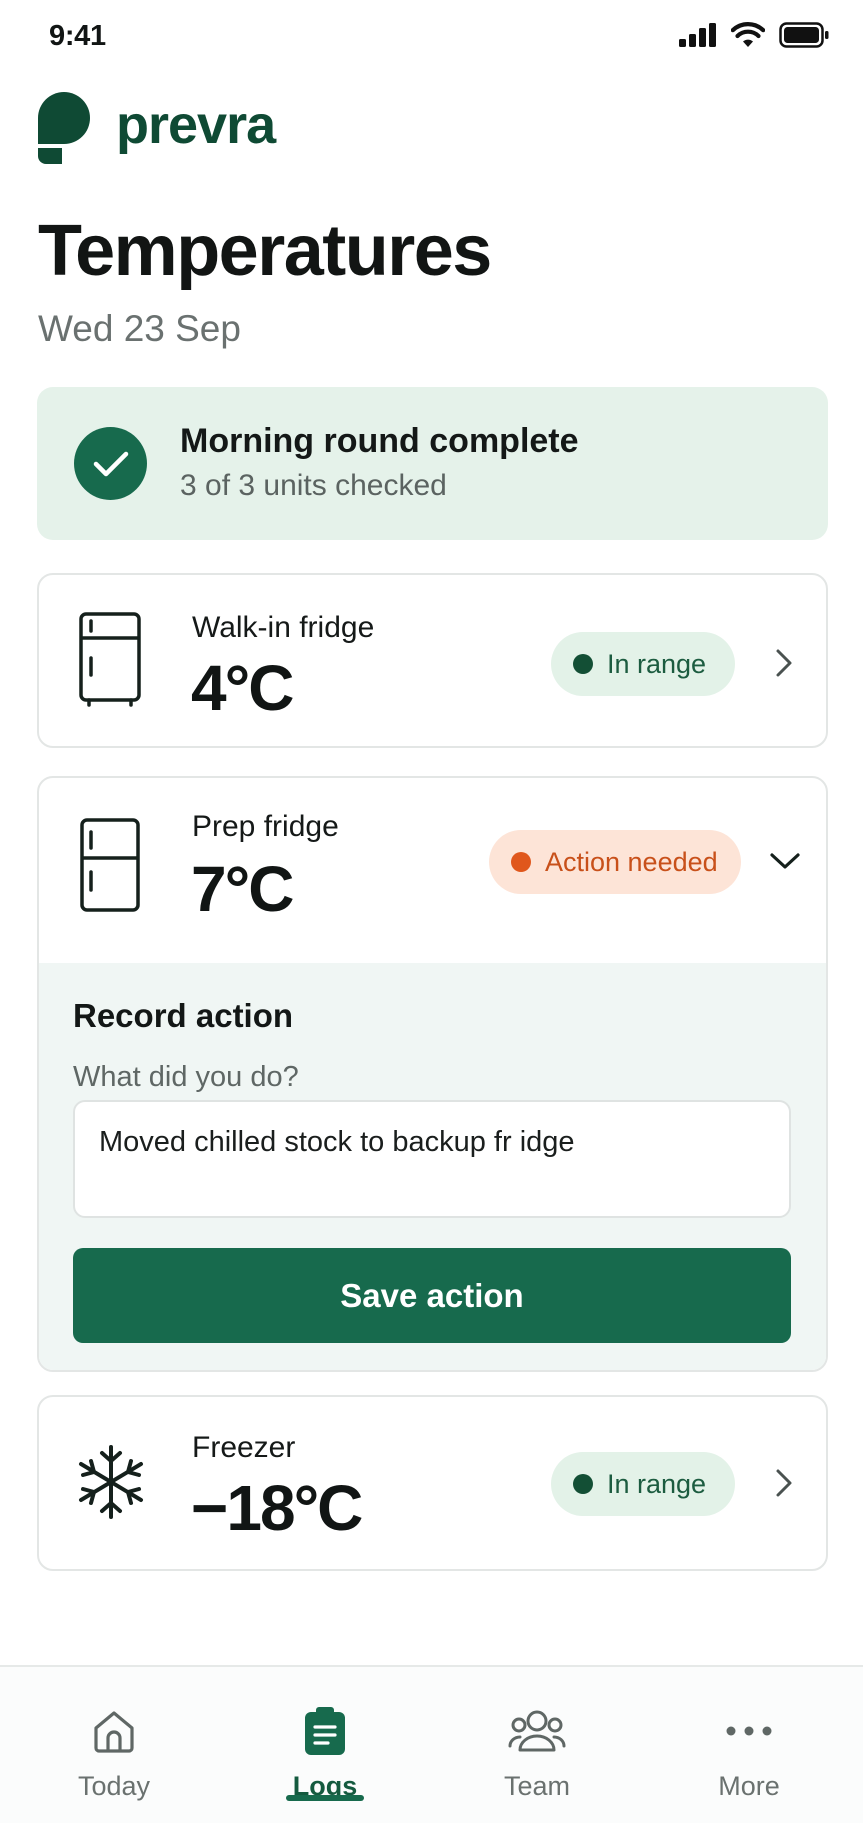 The image size is (863, 1823). Describe the element at coordinates (196, 125) in the screenshot. I see `brand-name: prevra` at that location.